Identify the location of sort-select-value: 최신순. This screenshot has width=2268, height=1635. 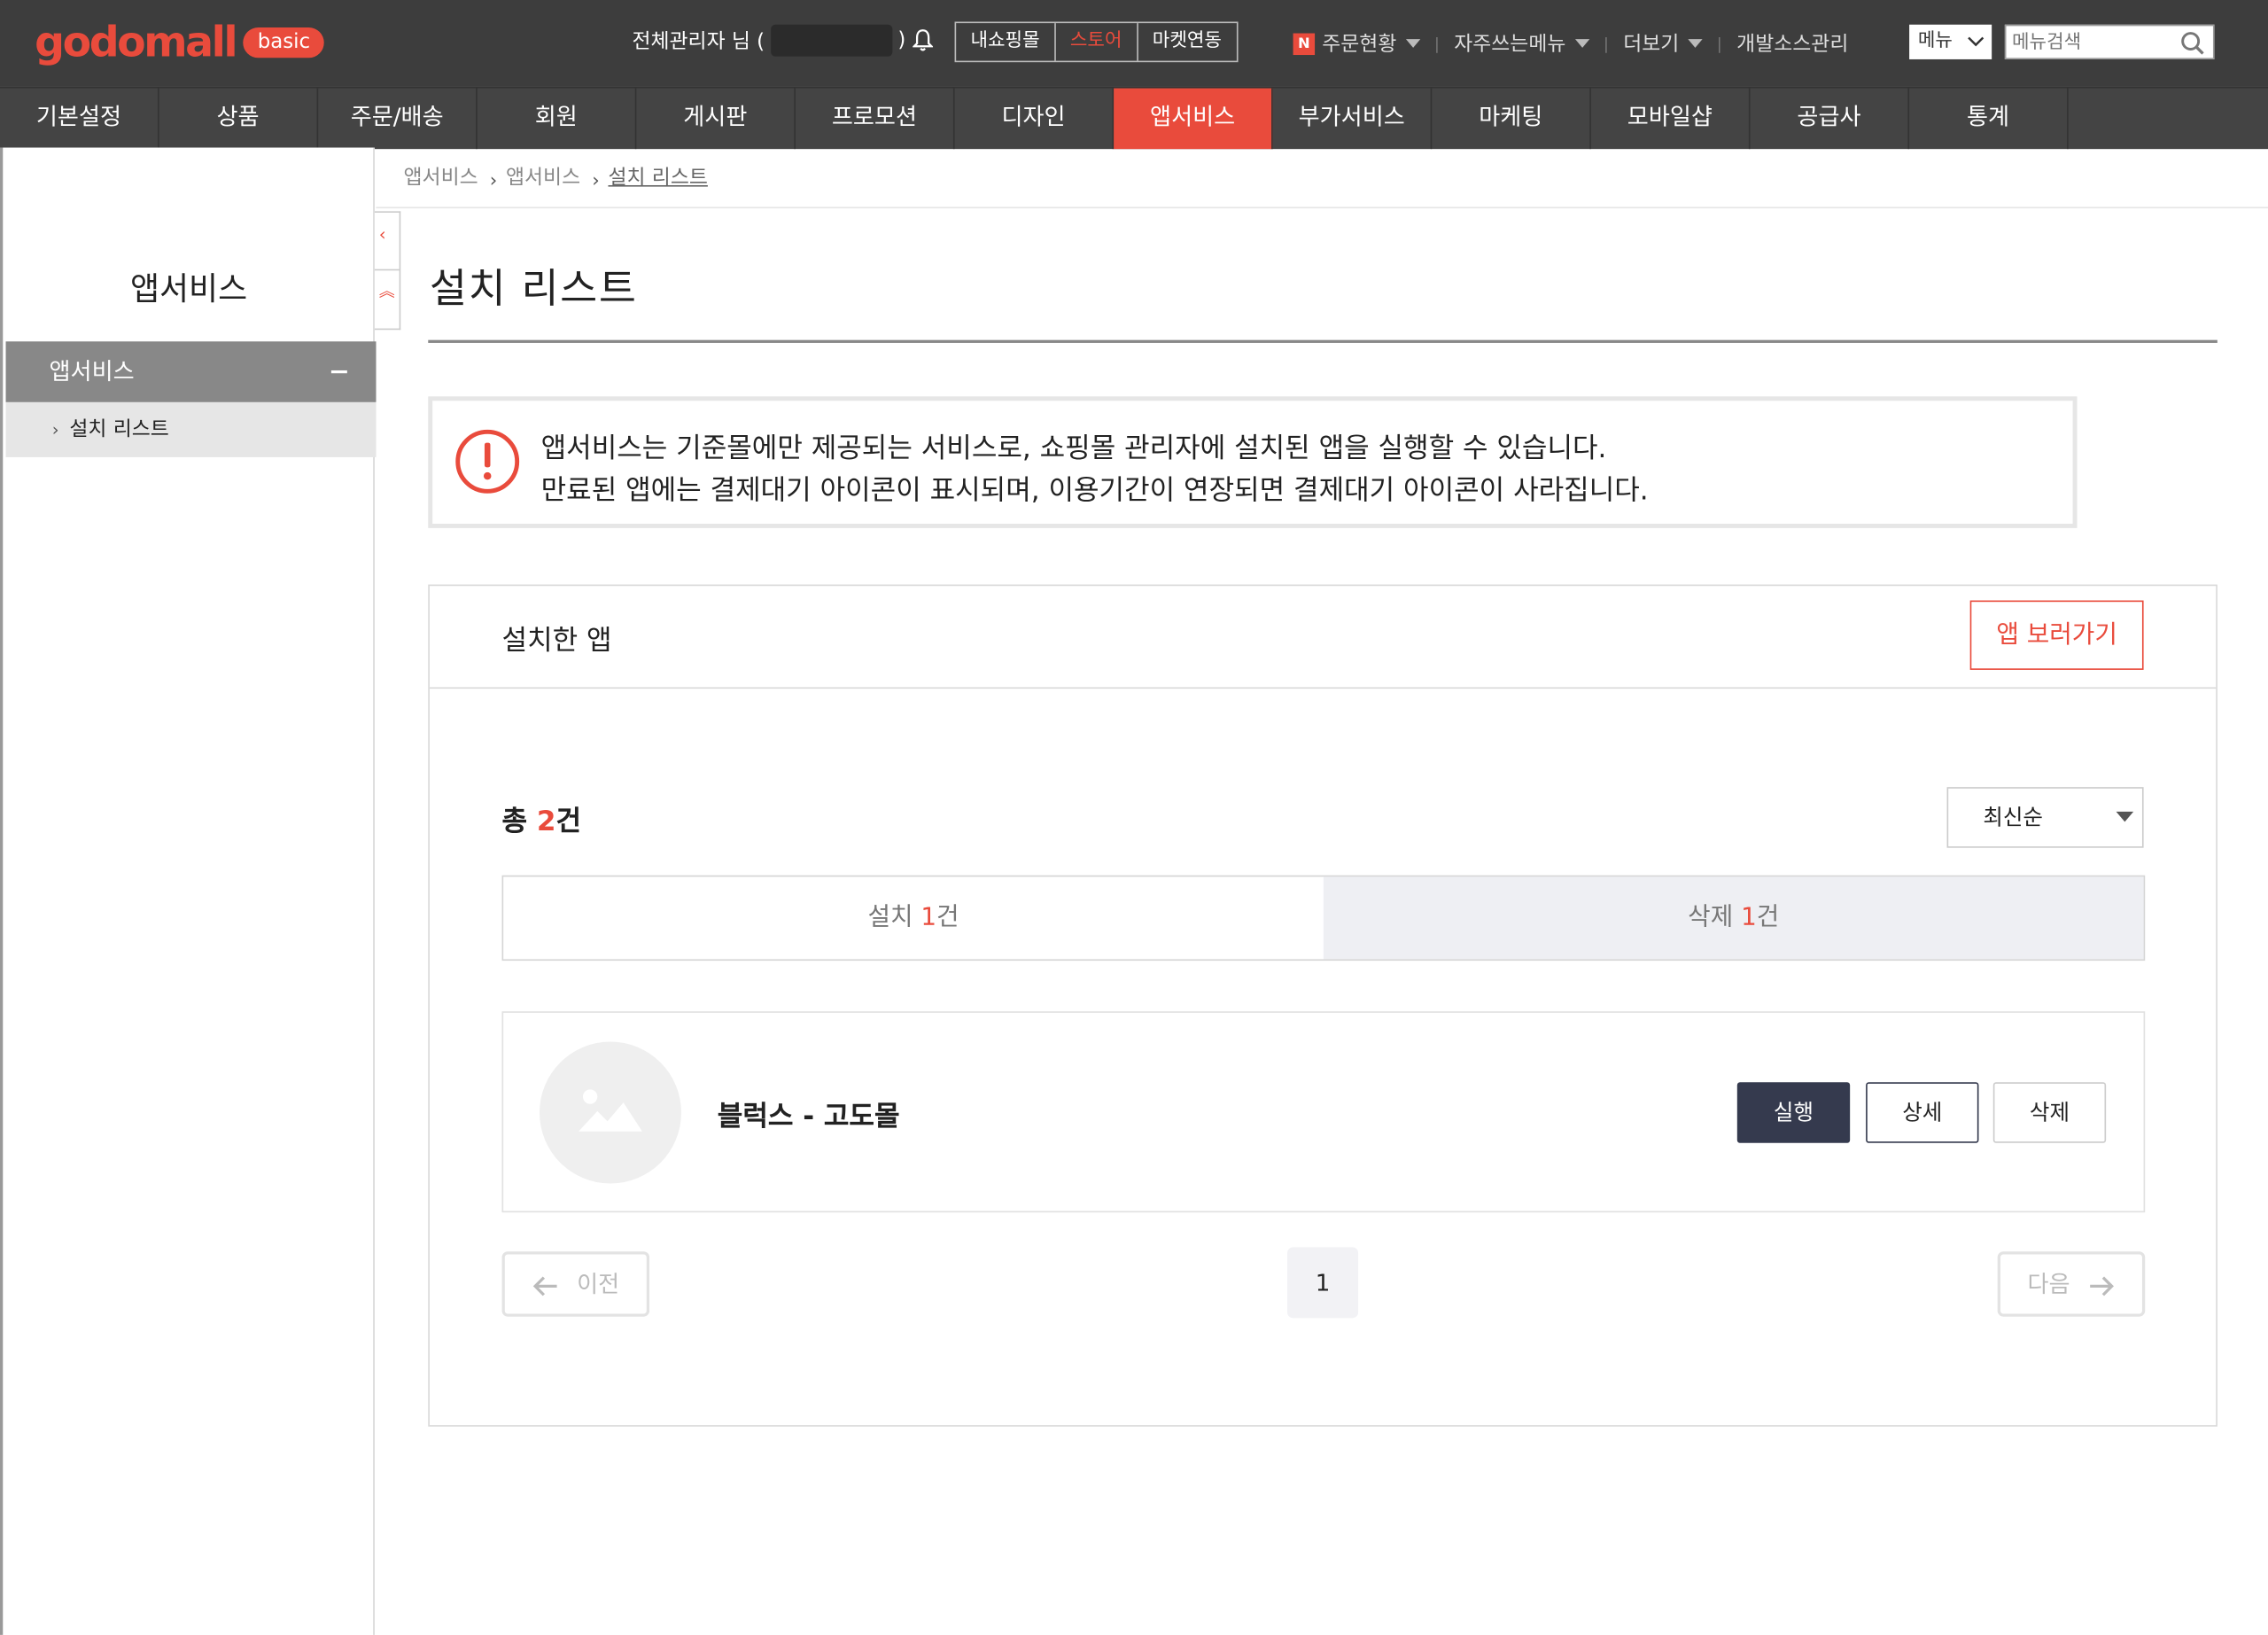
(2013, 817).